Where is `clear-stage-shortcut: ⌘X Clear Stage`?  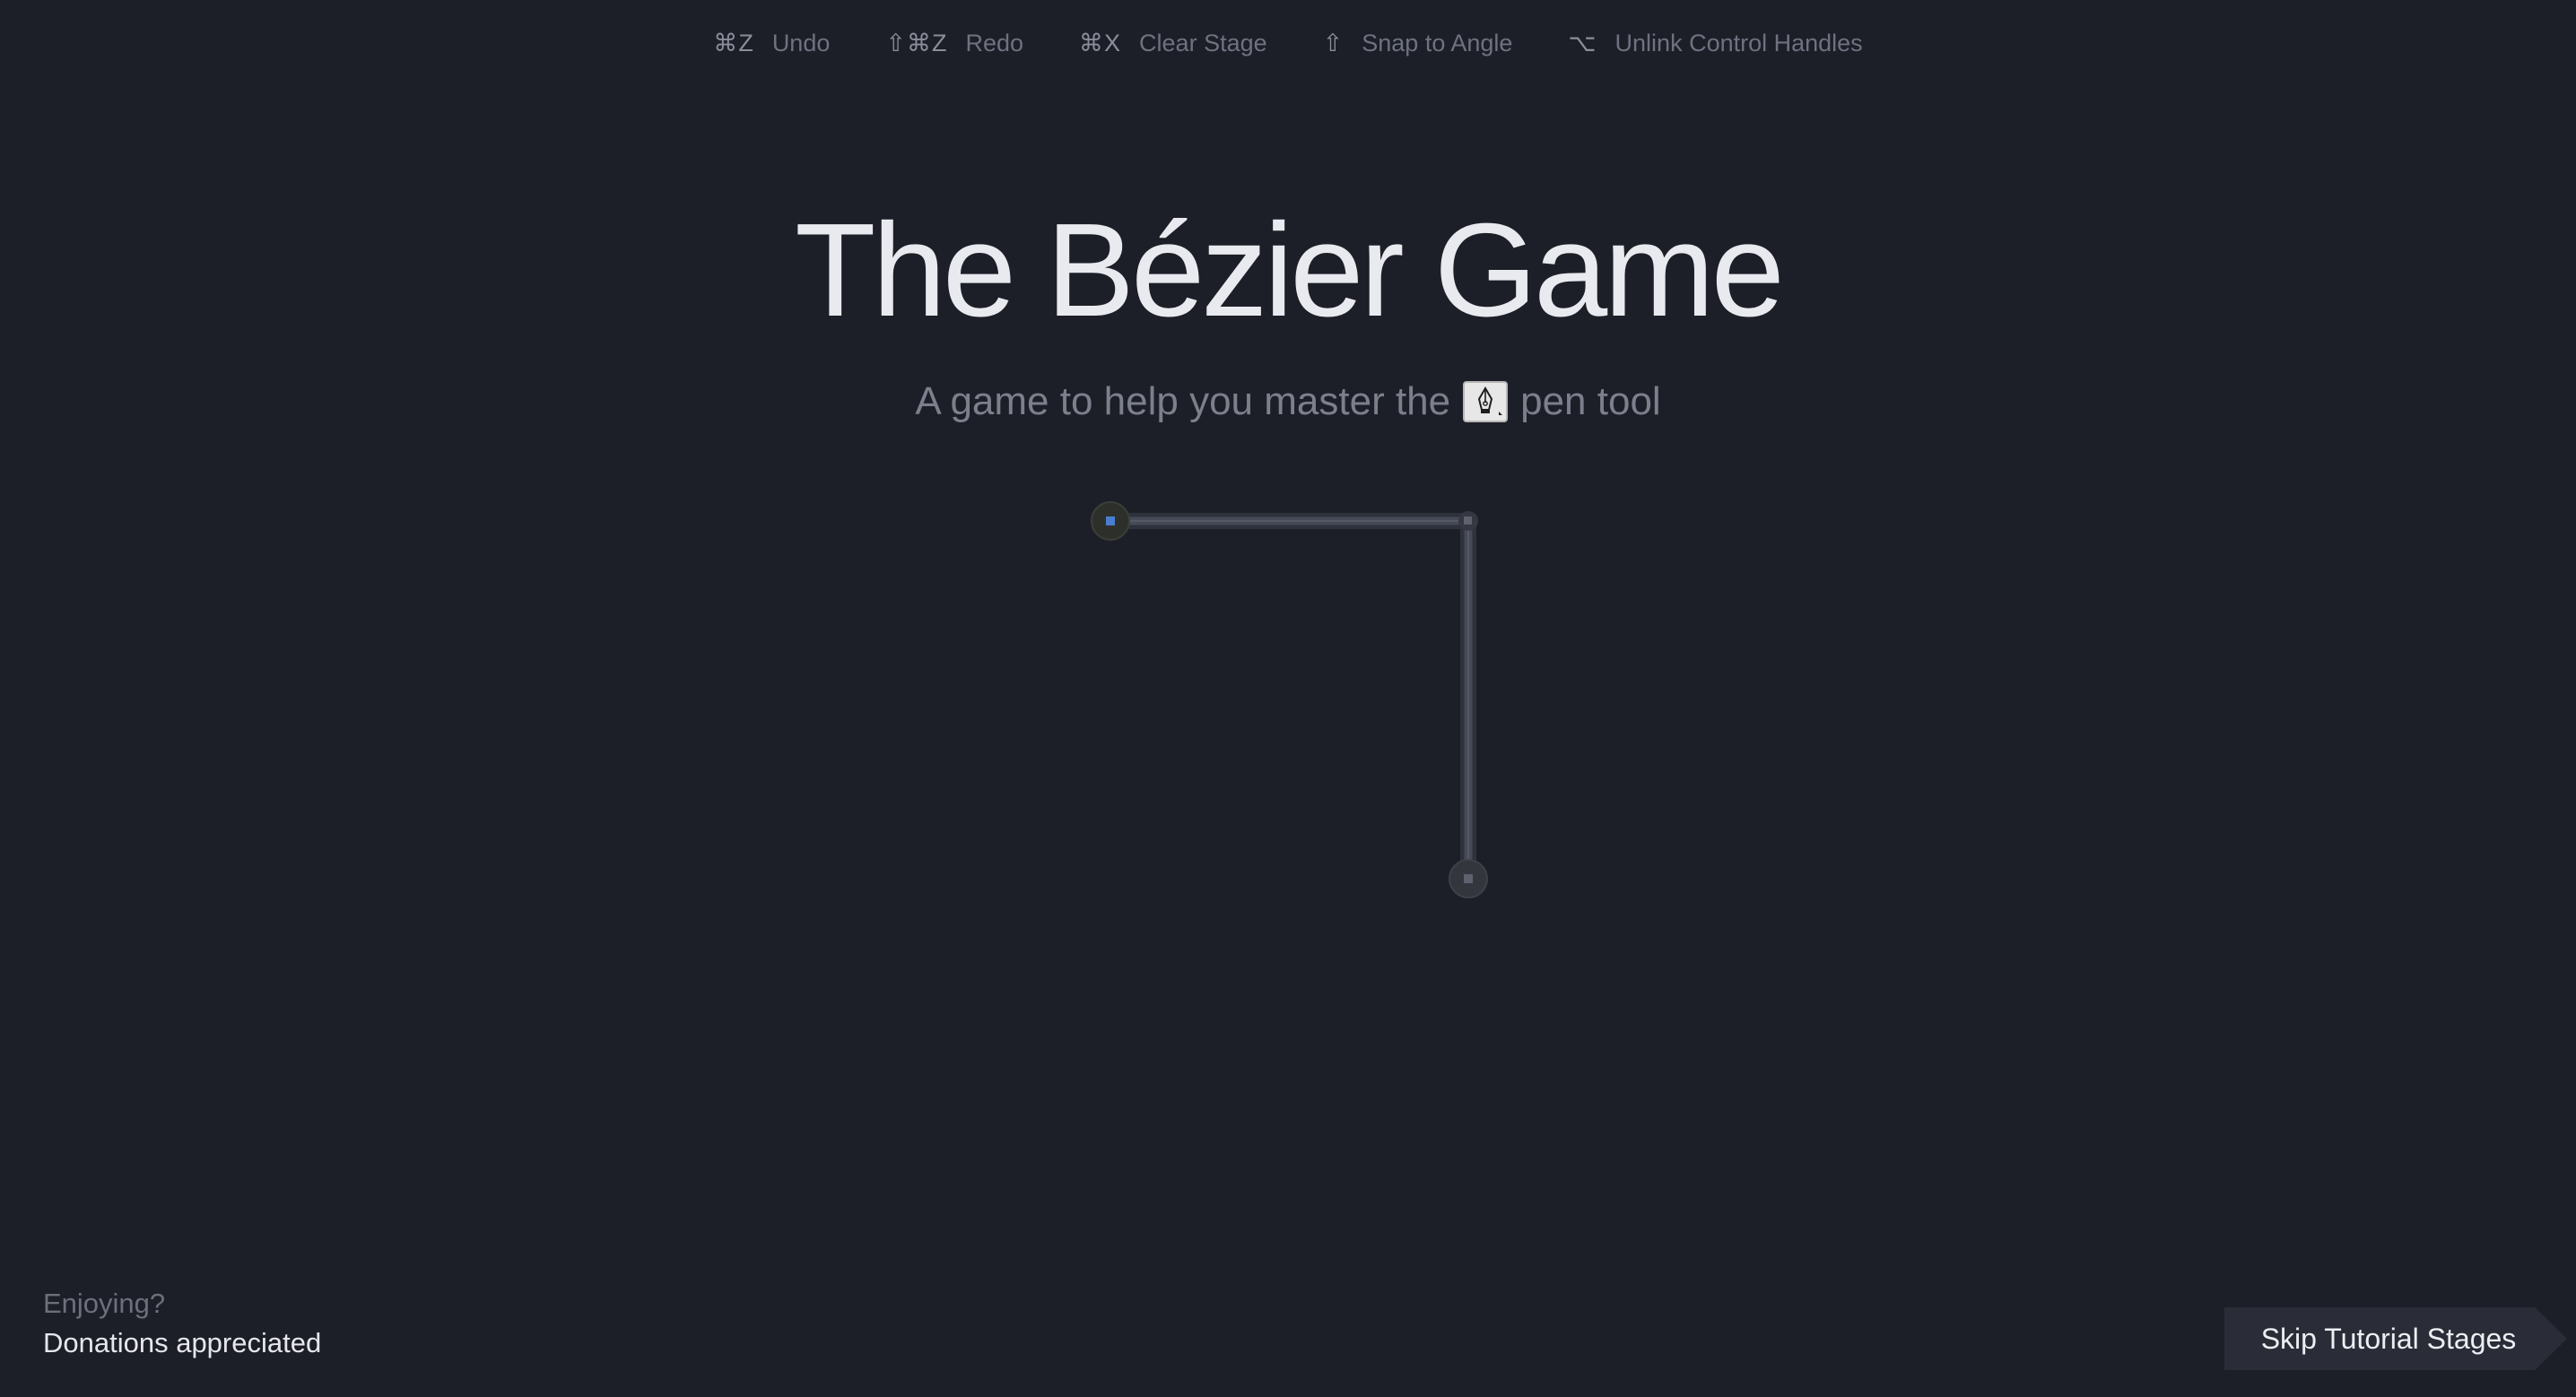
clear-stage-shortcut: ⌘X Clear Stage is located at coordinates (1173, 43).